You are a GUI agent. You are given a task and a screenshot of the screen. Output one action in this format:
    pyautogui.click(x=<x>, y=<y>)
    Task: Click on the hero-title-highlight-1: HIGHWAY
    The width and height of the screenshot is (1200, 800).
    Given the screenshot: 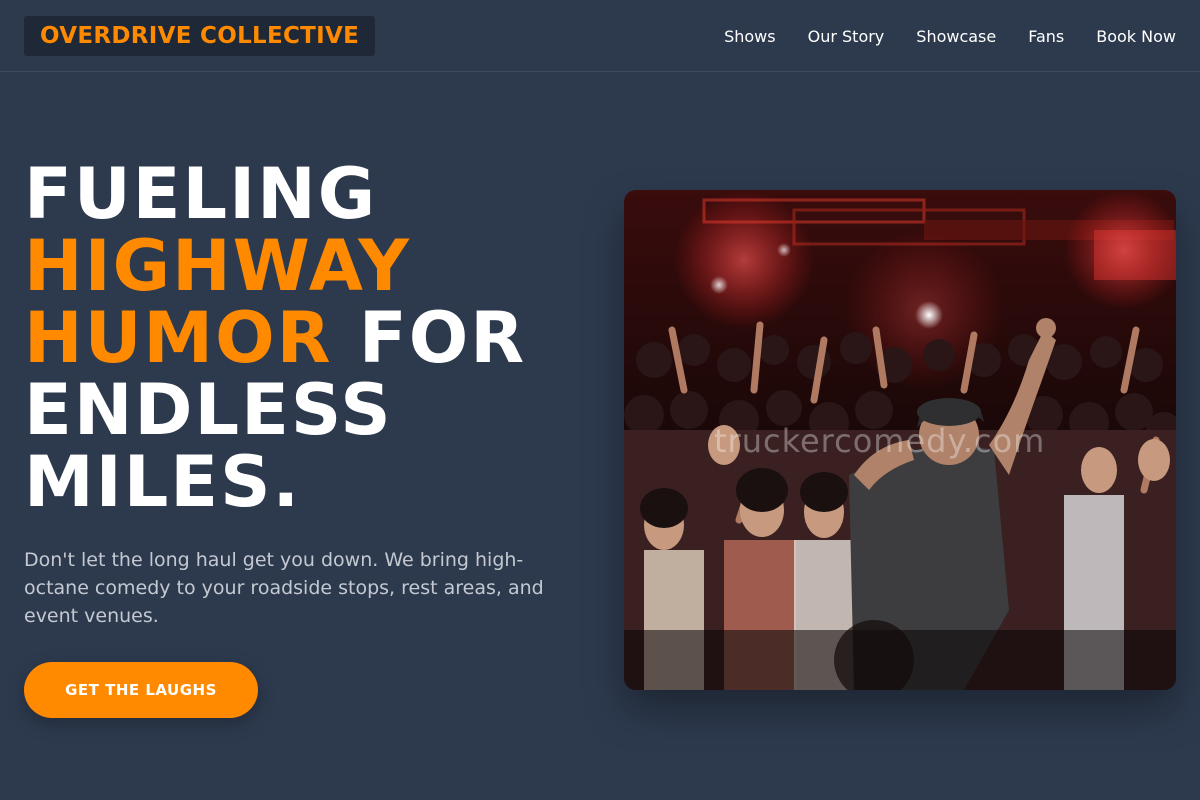 What is the action you would take?
    pyautogui.click(x=217, y=266)
    